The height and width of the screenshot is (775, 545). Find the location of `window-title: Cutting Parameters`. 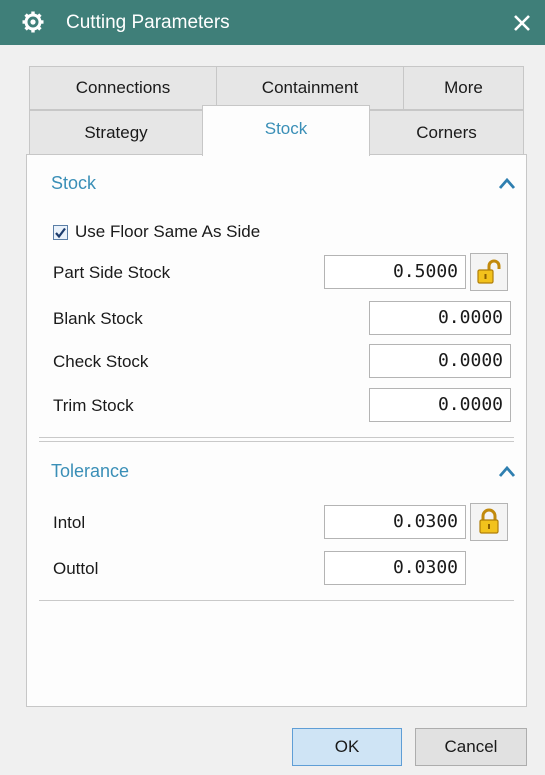

window-title: Cutting Parameters is located at coordinates (148, 22).